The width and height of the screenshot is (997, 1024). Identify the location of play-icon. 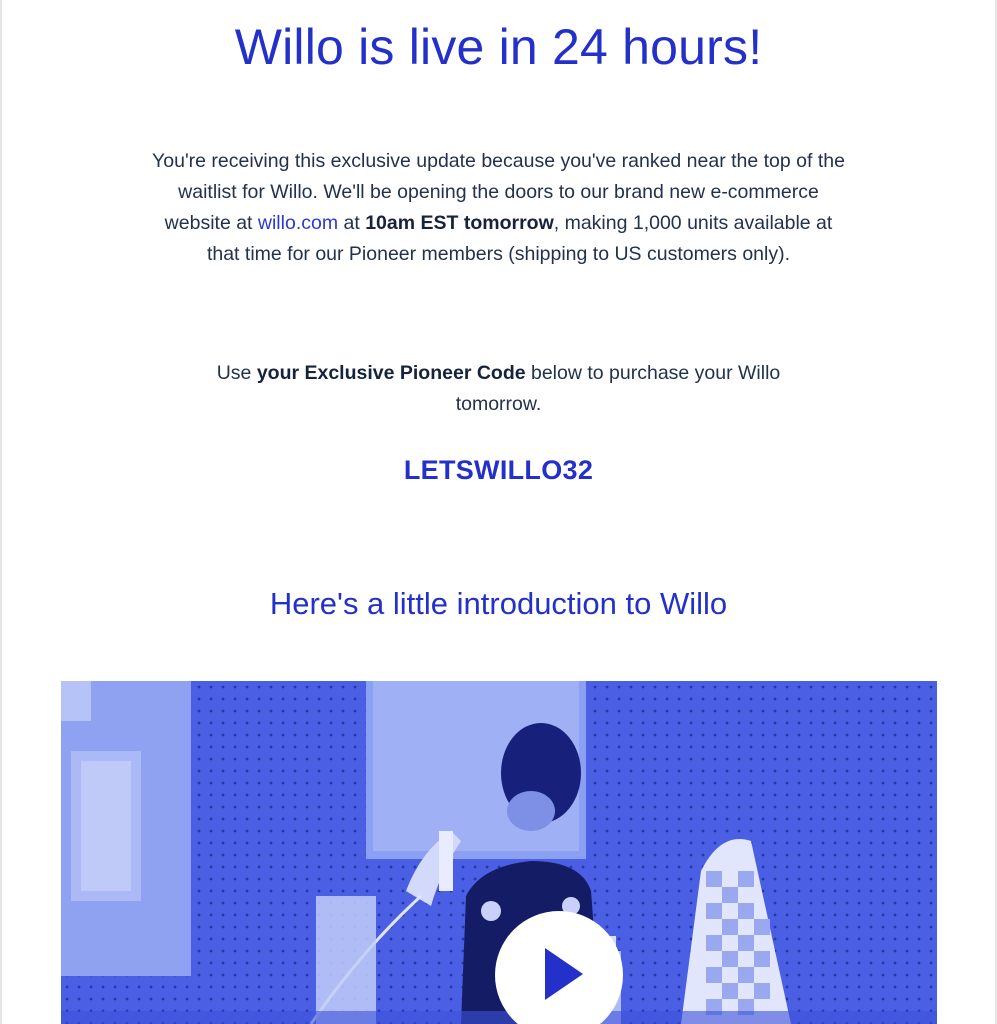
(564, 974).